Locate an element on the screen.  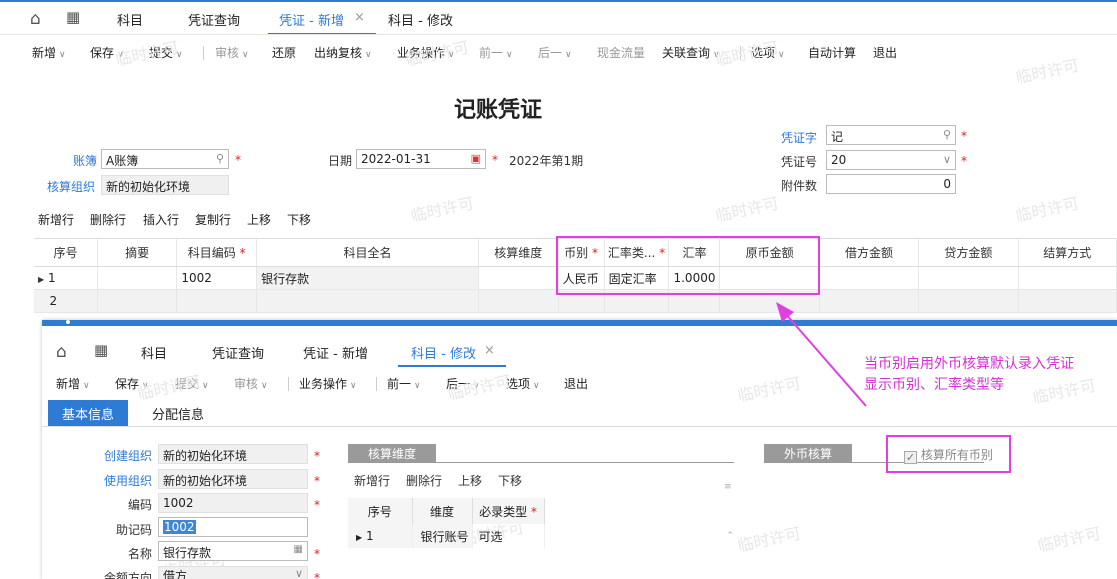
restore-button: 还原 is located at coordinates (284, 52).